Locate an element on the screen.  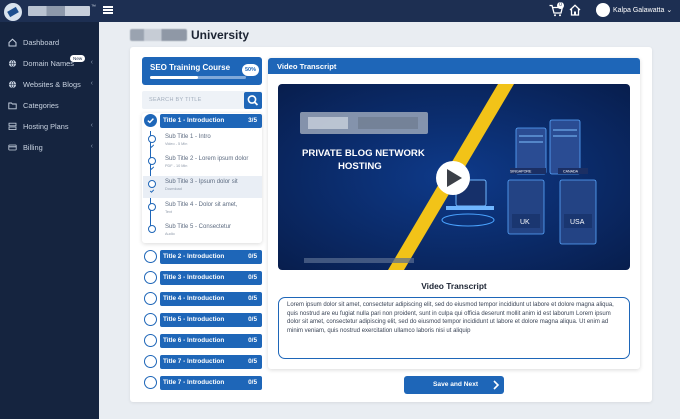
sidebar-item-label: Billing is located at coordinates (33, 147).